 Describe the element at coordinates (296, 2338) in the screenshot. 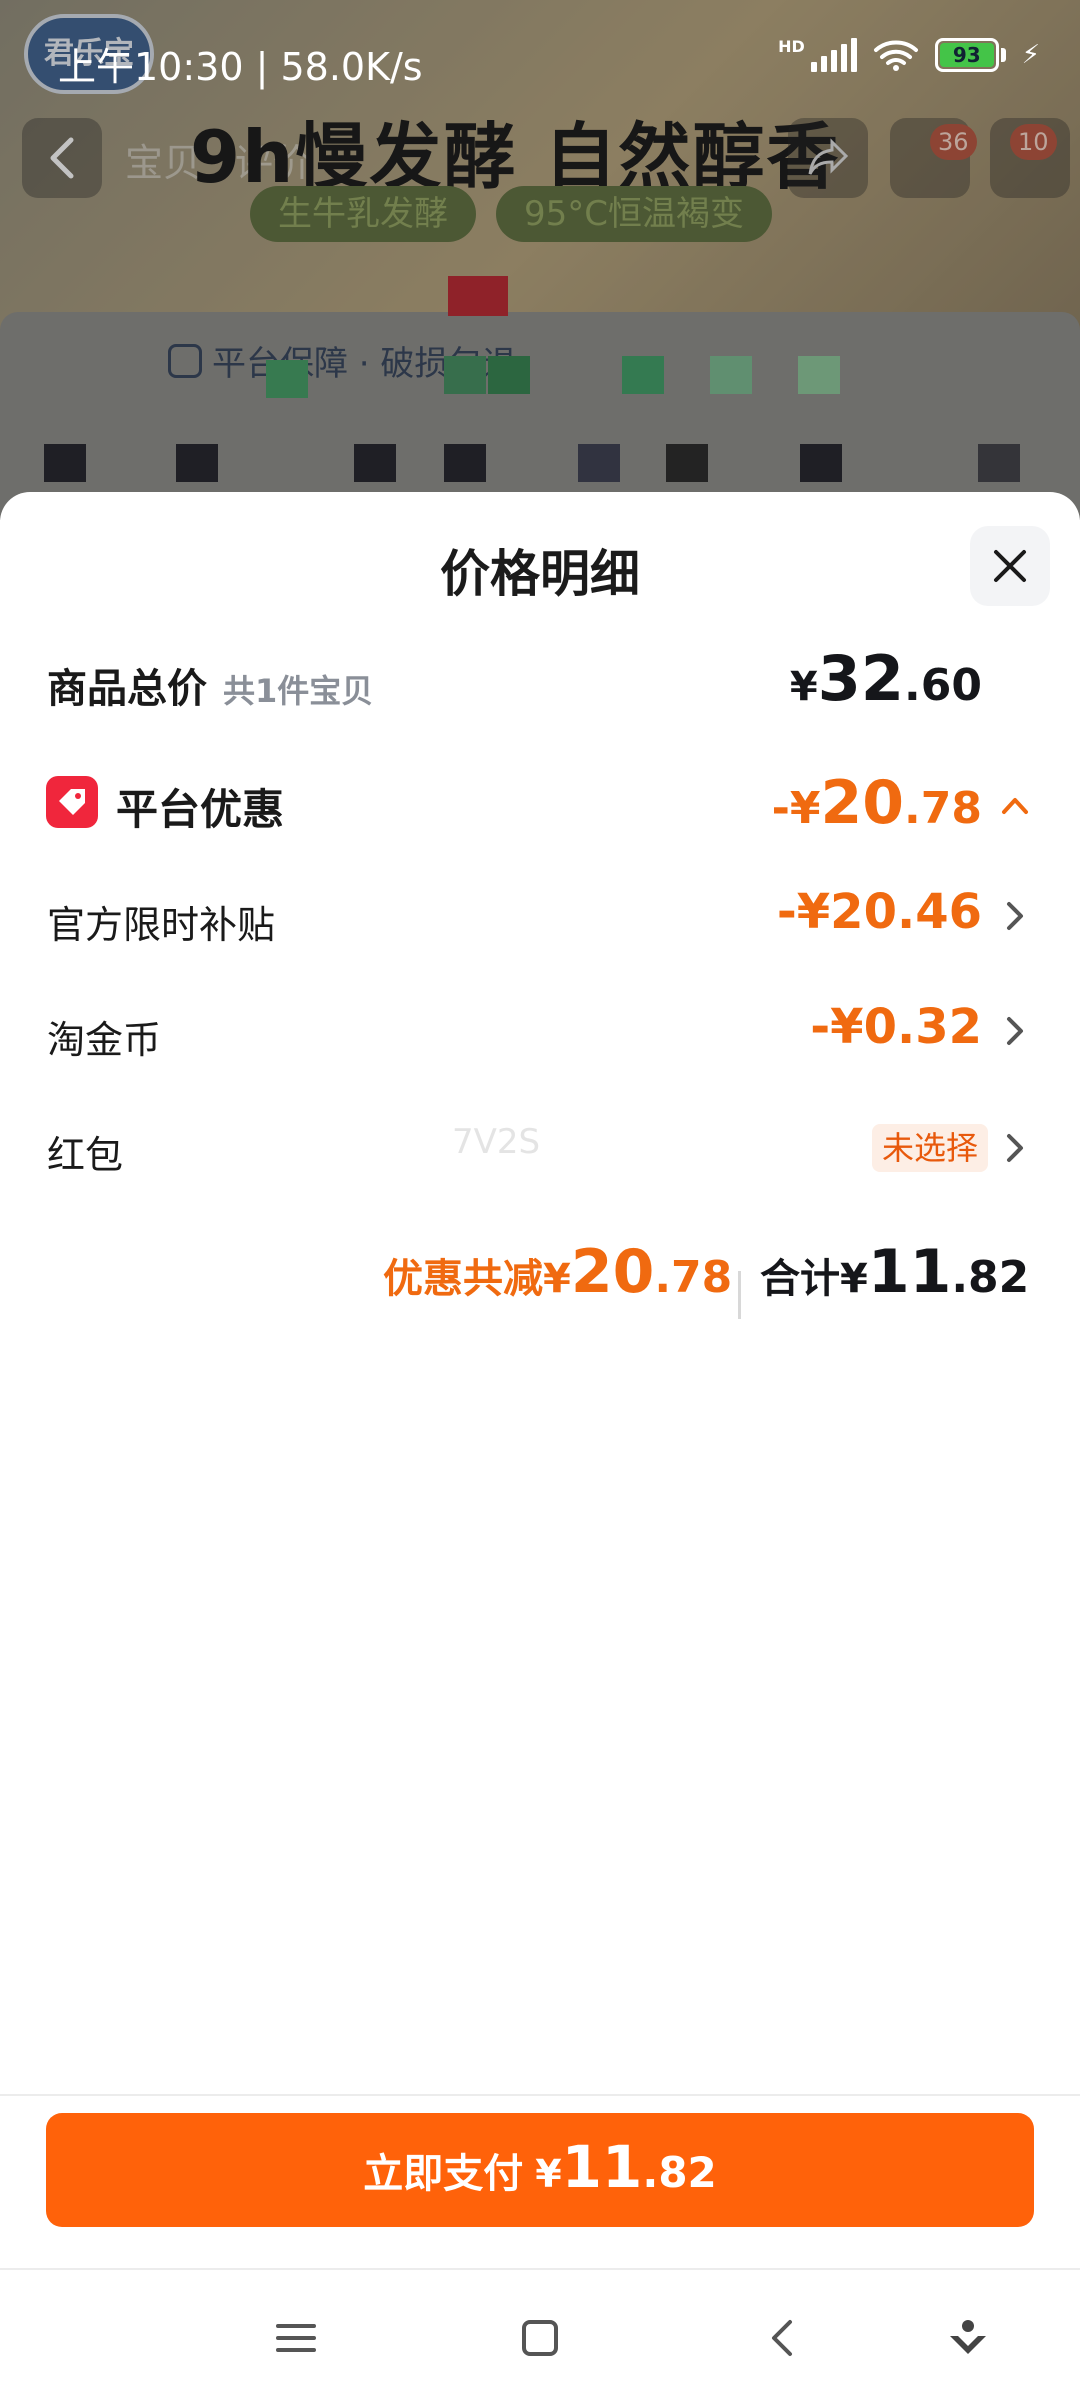

I see `menu-icon` at that location.